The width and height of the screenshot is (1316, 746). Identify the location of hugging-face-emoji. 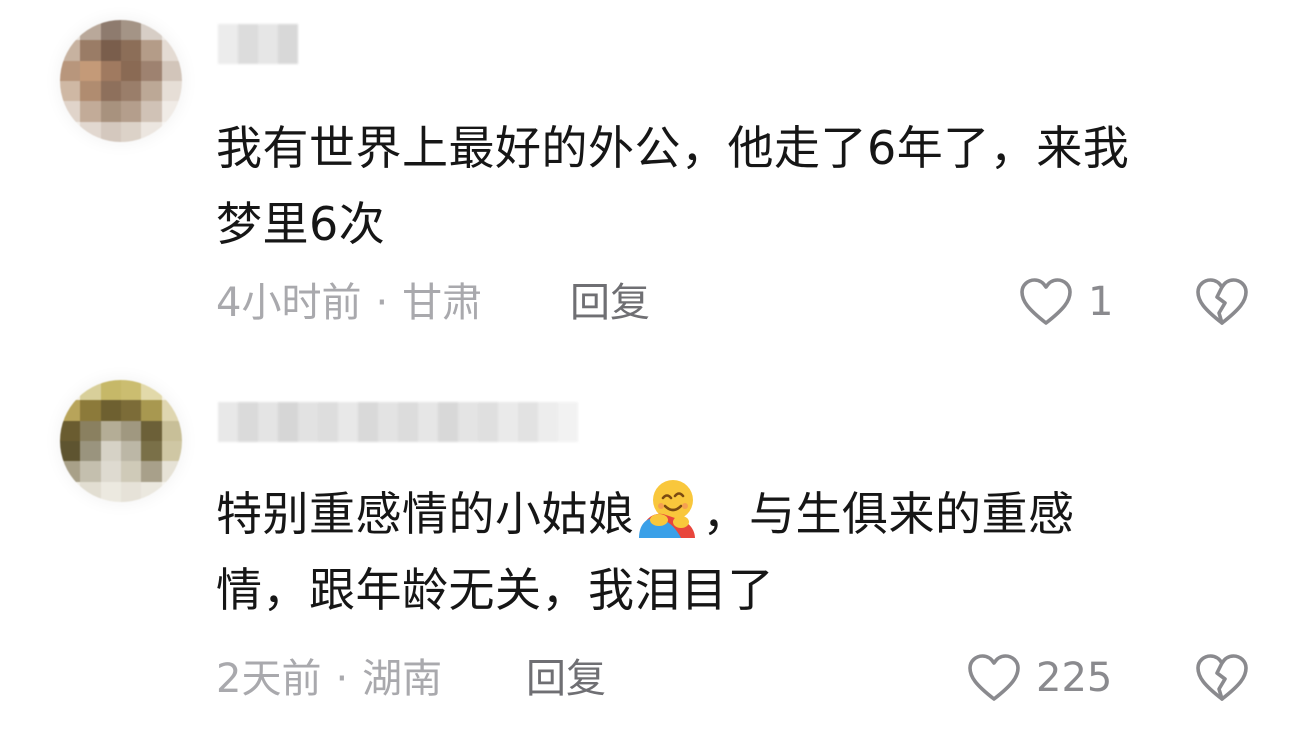
(666, 509).